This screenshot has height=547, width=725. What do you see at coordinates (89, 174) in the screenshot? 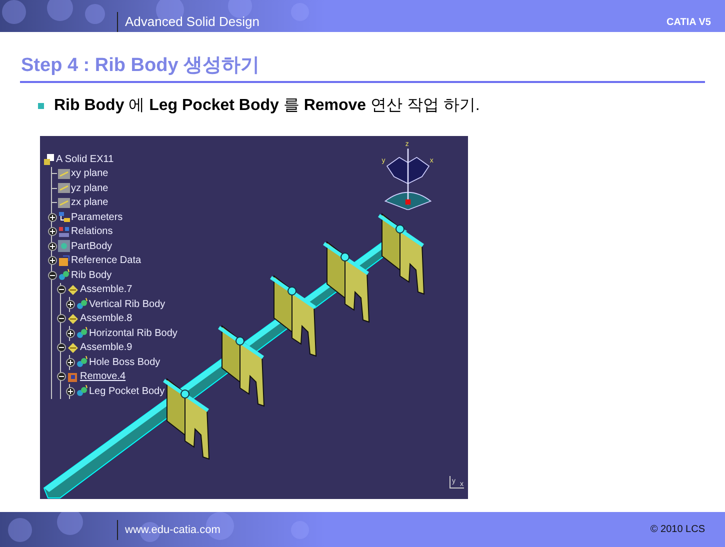
I see `tree-item: xy plane` at bounding box center [89, 174].